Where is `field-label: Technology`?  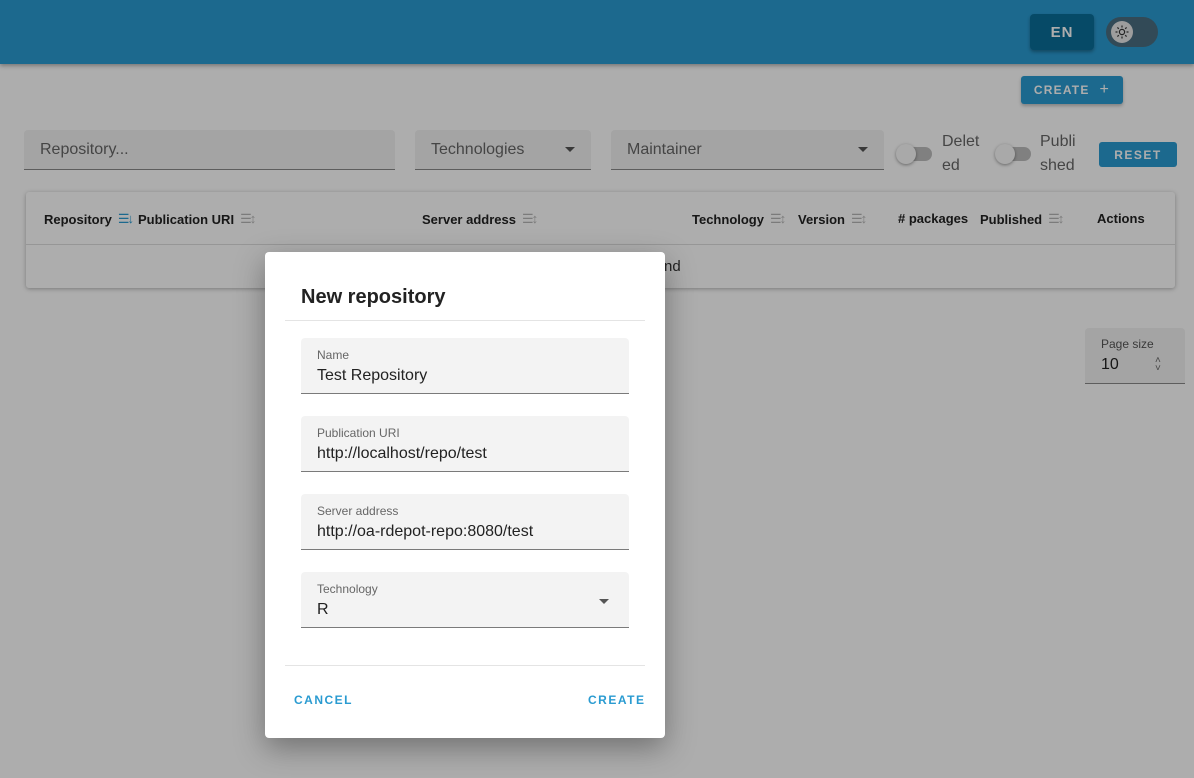
field-label: Technology is located at coordinates (347, 589).